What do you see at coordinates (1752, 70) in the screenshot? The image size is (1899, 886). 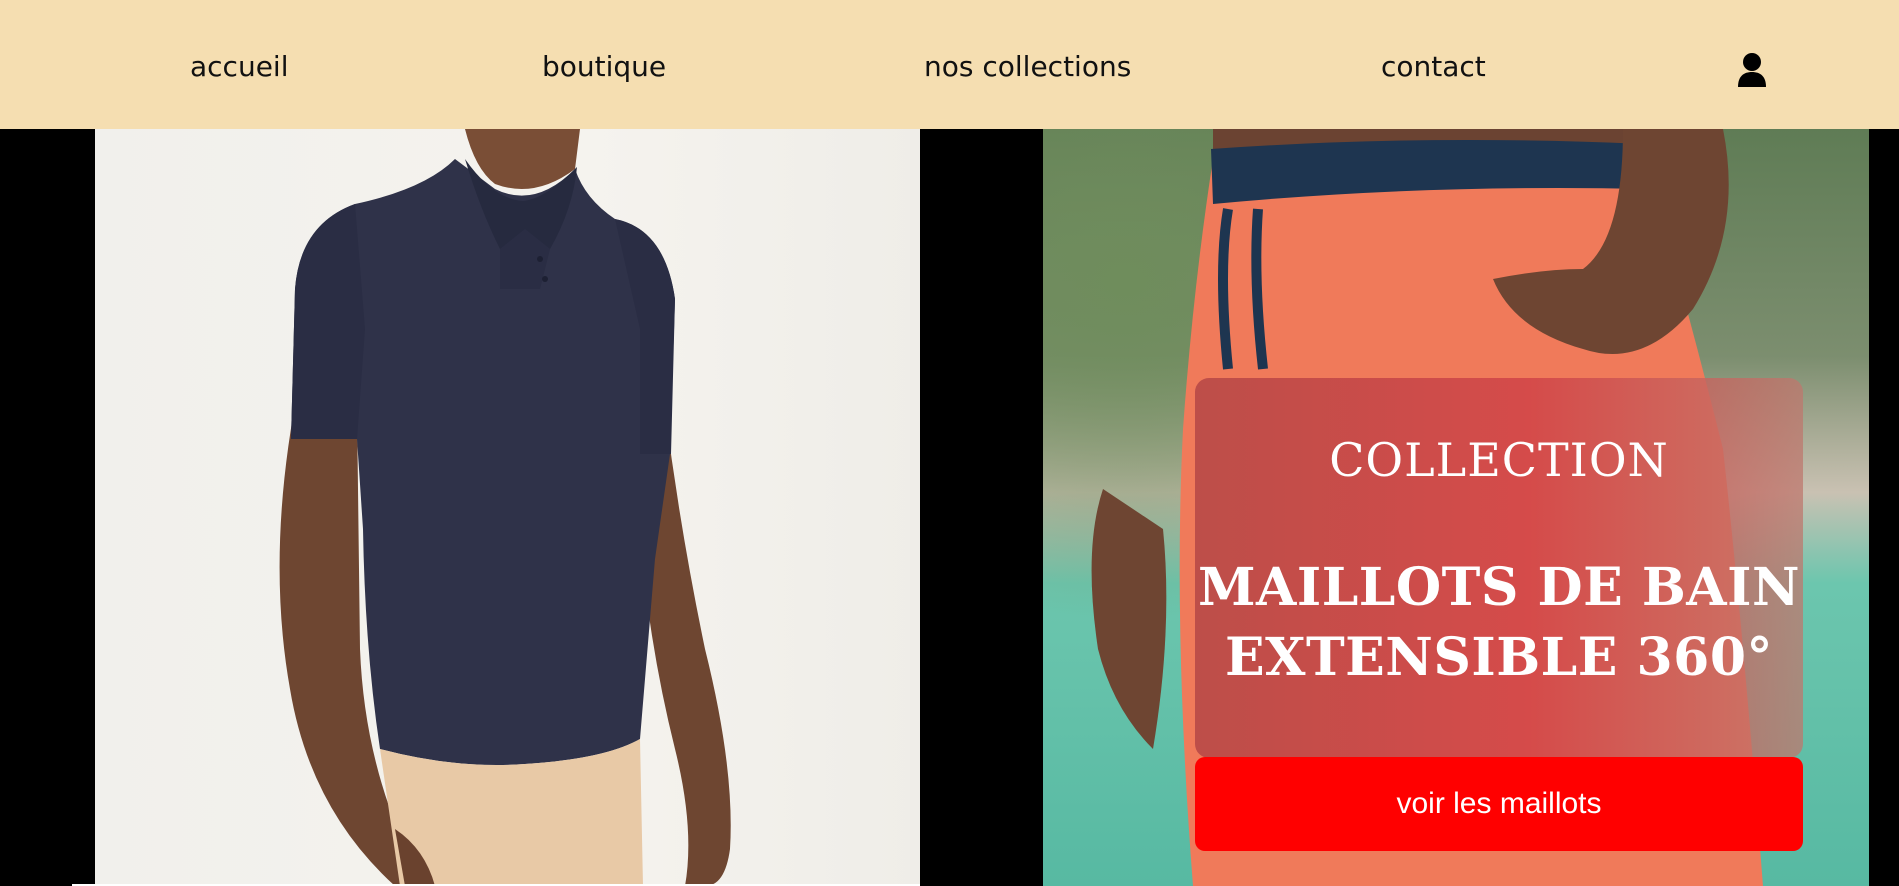 I see `user-icon` at bounding box center [1752, 70].